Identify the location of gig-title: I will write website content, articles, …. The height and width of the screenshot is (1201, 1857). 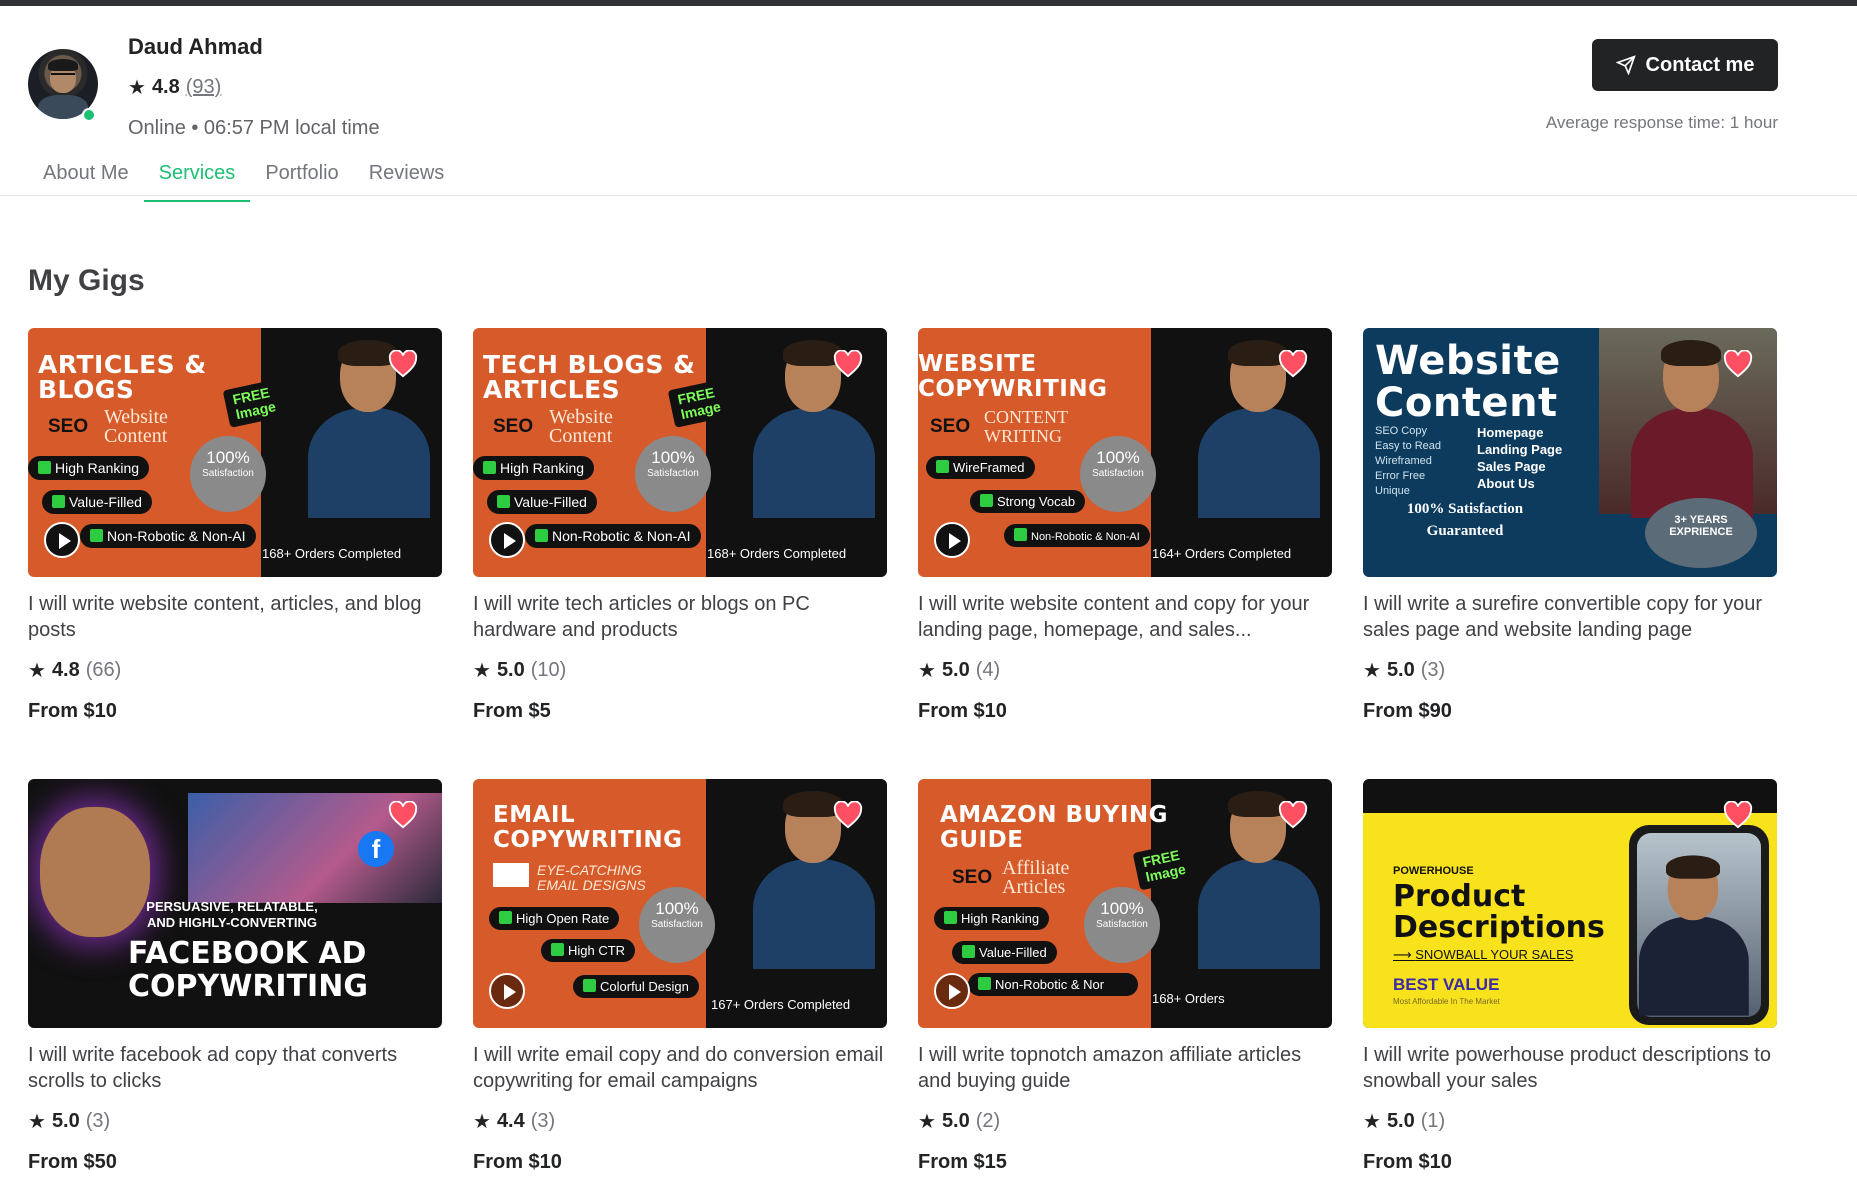
(235, 617).